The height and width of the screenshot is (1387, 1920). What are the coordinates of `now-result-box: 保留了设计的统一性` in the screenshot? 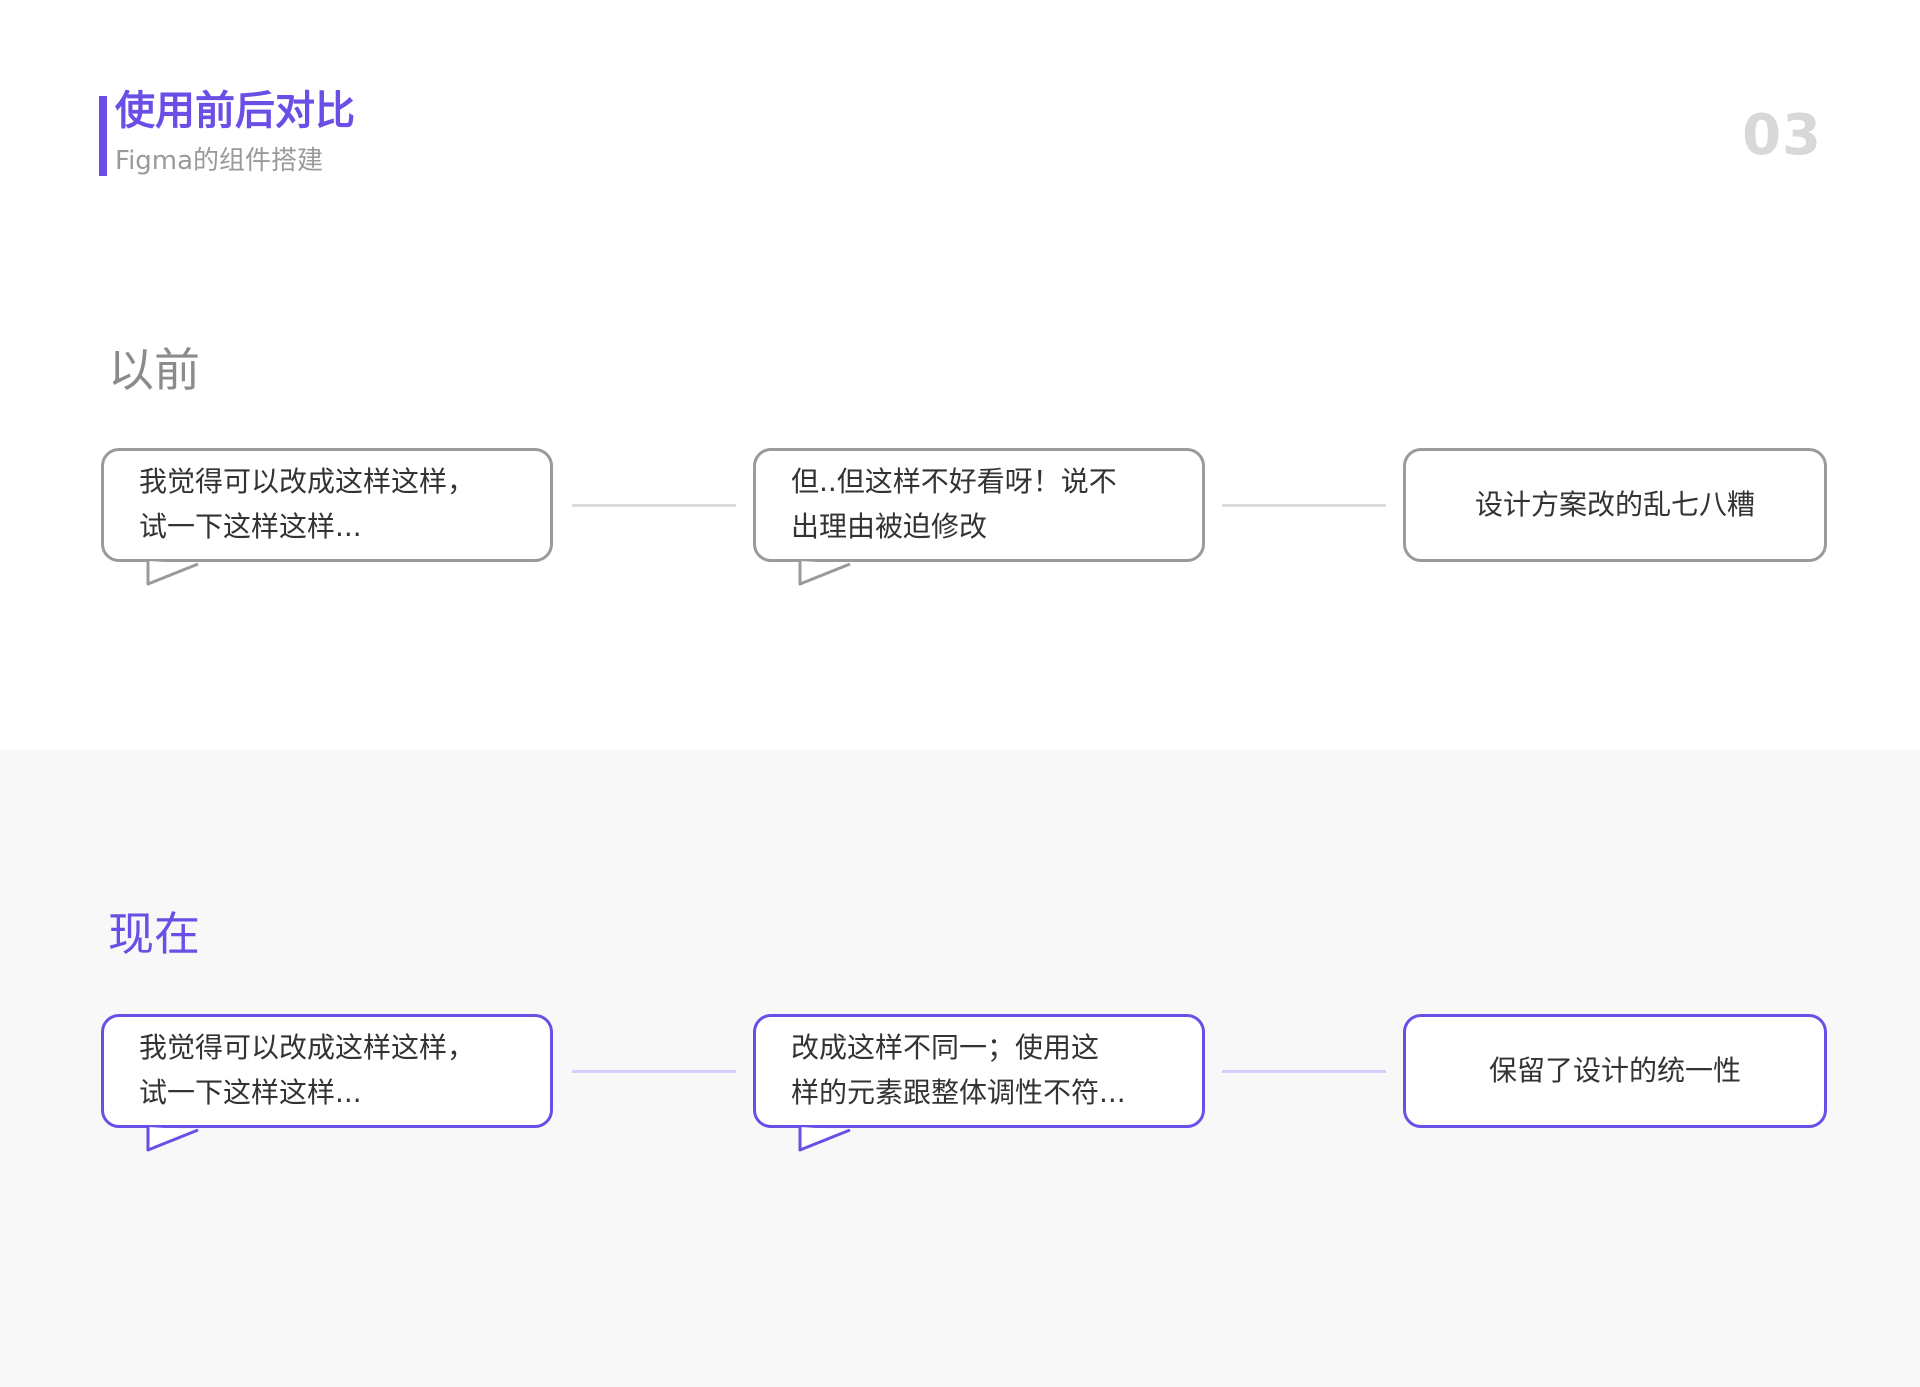 It's located at (1615, 1071).